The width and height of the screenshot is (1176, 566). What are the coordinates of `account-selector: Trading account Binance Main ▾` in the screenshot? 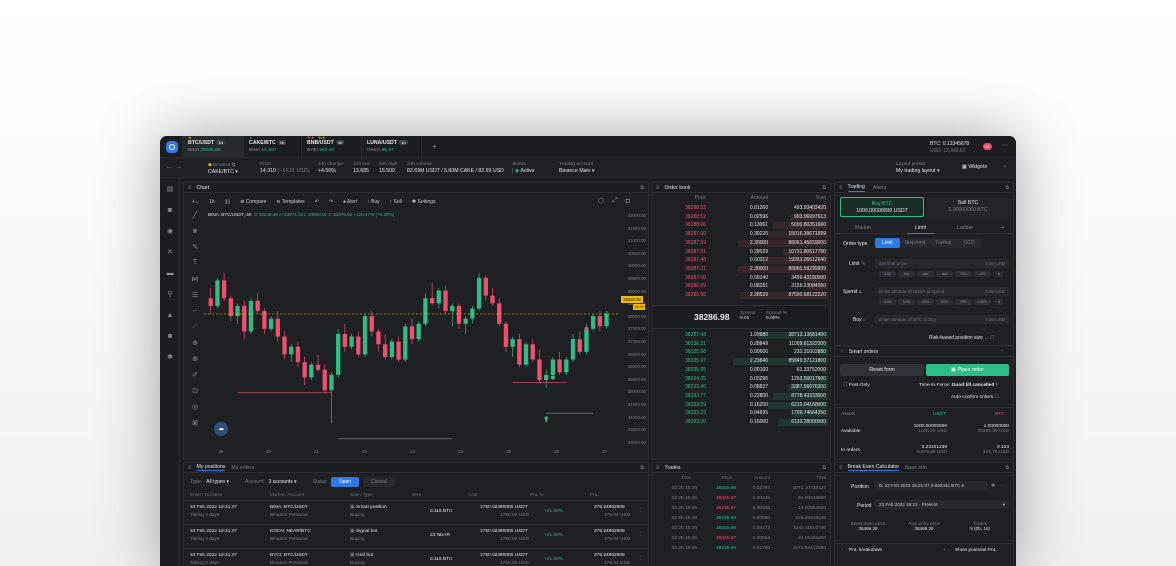 It's located at (577, 168).